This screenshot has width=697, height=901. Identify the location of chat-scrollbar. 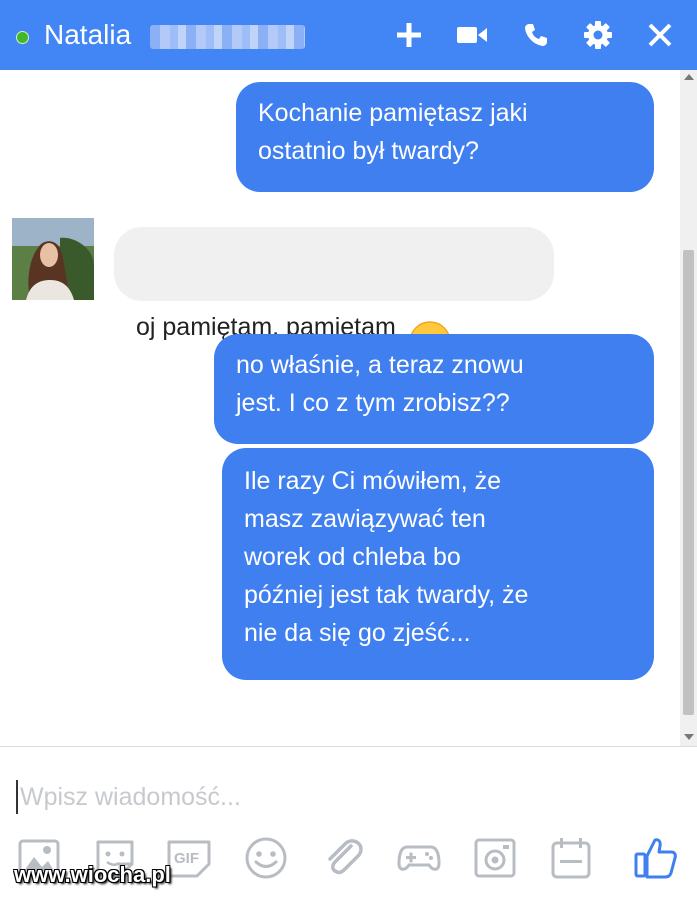
(688, 408).